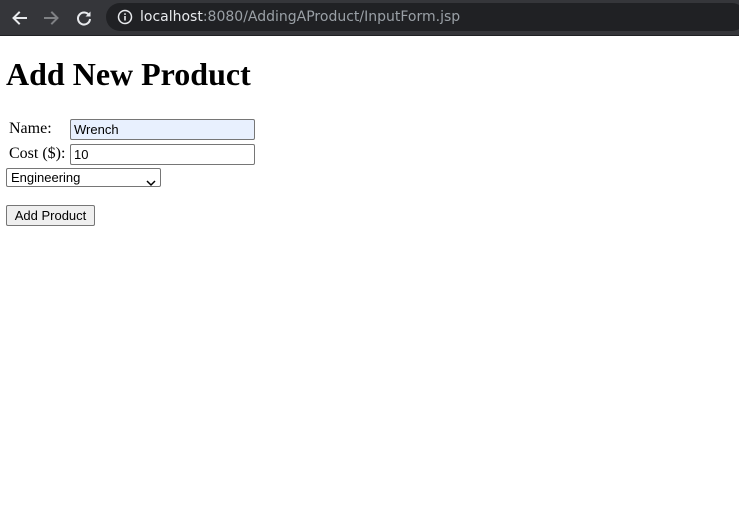  Describe the element at coordinates (162, 129) in the screenshot. I see `name-input` at that location.